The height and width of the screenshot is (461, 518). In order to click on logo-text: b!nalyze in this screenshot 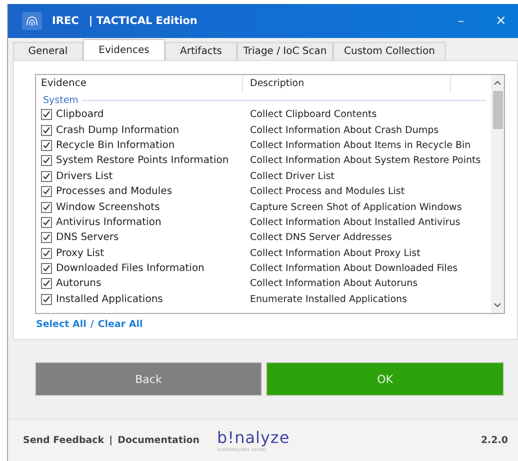, I will do `click(253, 438)`.